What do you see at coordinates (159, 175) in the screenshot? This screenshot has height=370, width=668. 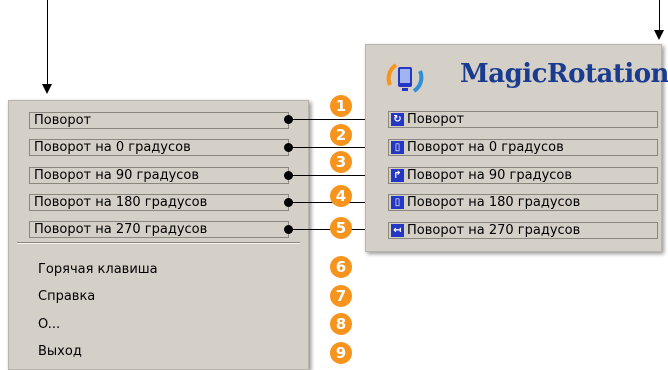 I see `menu-item-rotate-90: Поворот на 90 градусов` at bounding box center [159, 175].